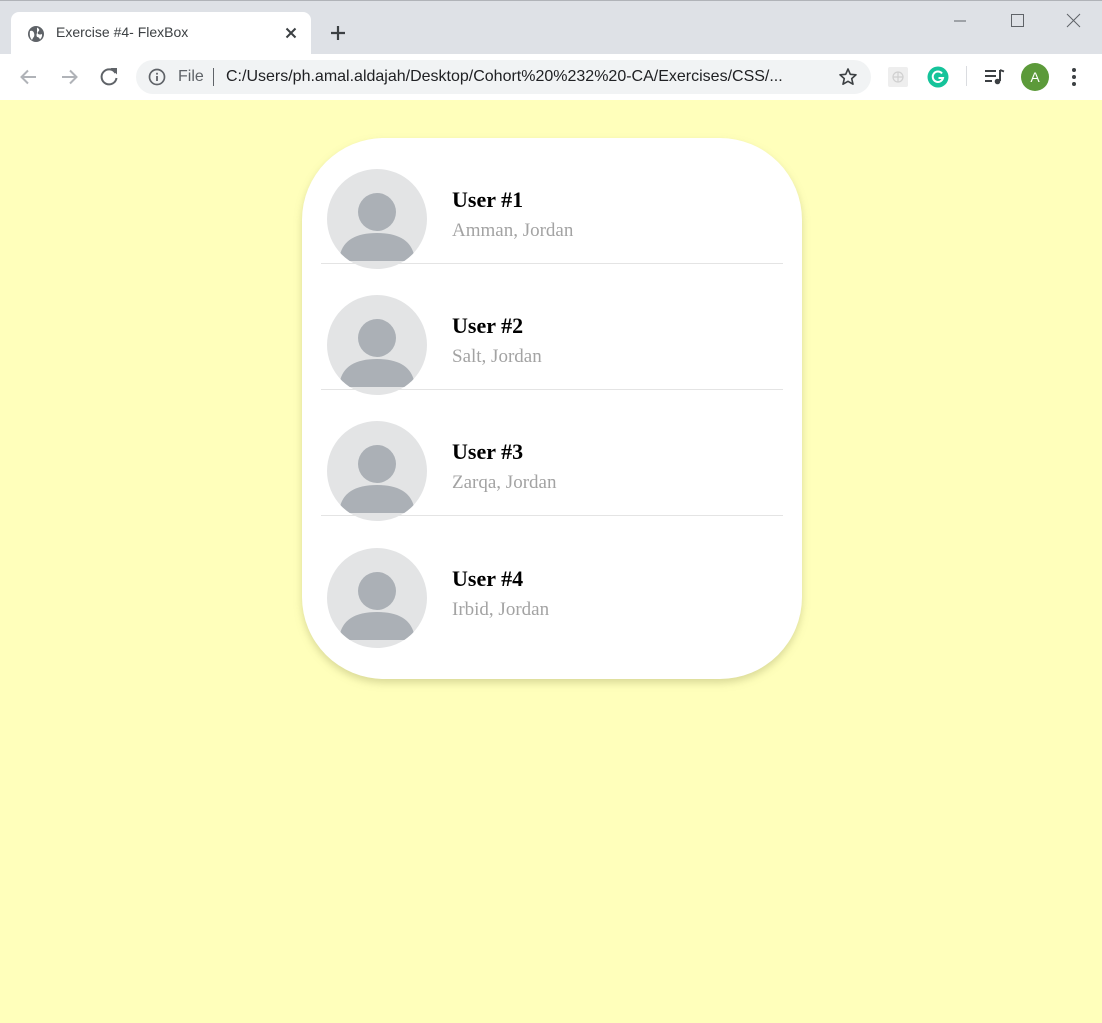  I want to click on close-icon, so click(291, 33).